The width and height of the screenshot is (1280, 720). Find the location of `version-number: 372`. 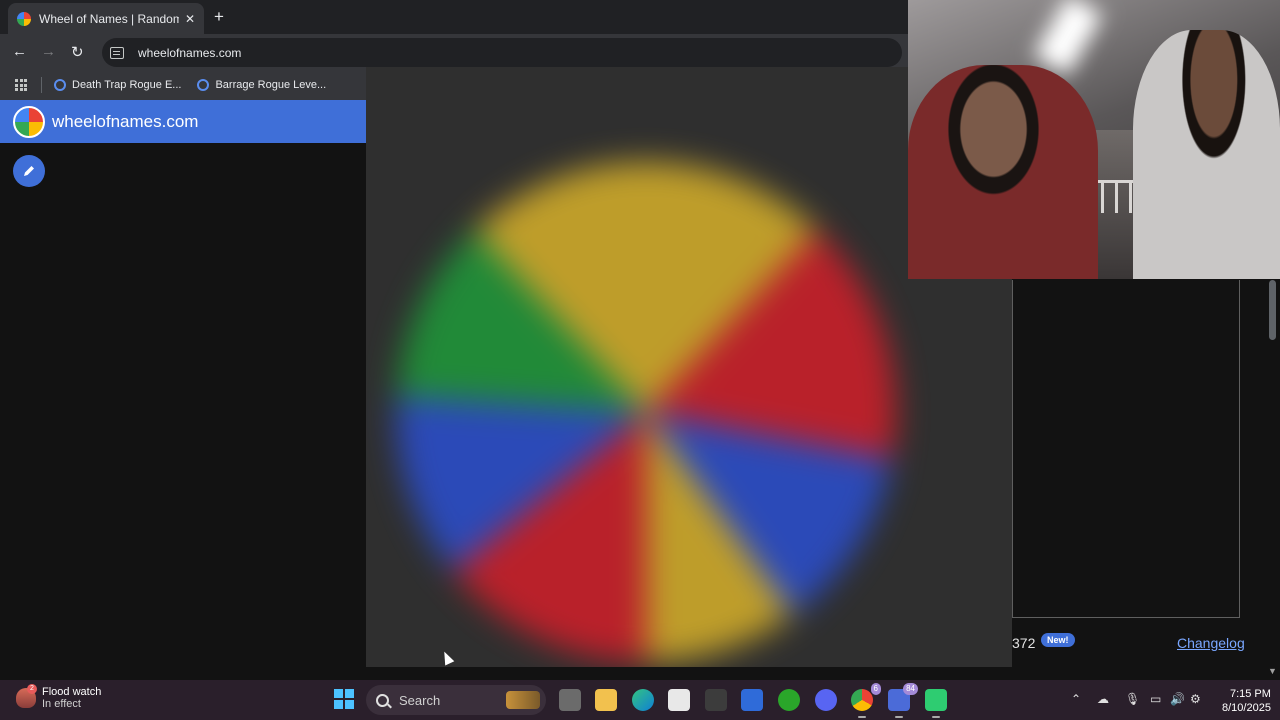

version-number: 372 is located at coordinates (1024, 643).